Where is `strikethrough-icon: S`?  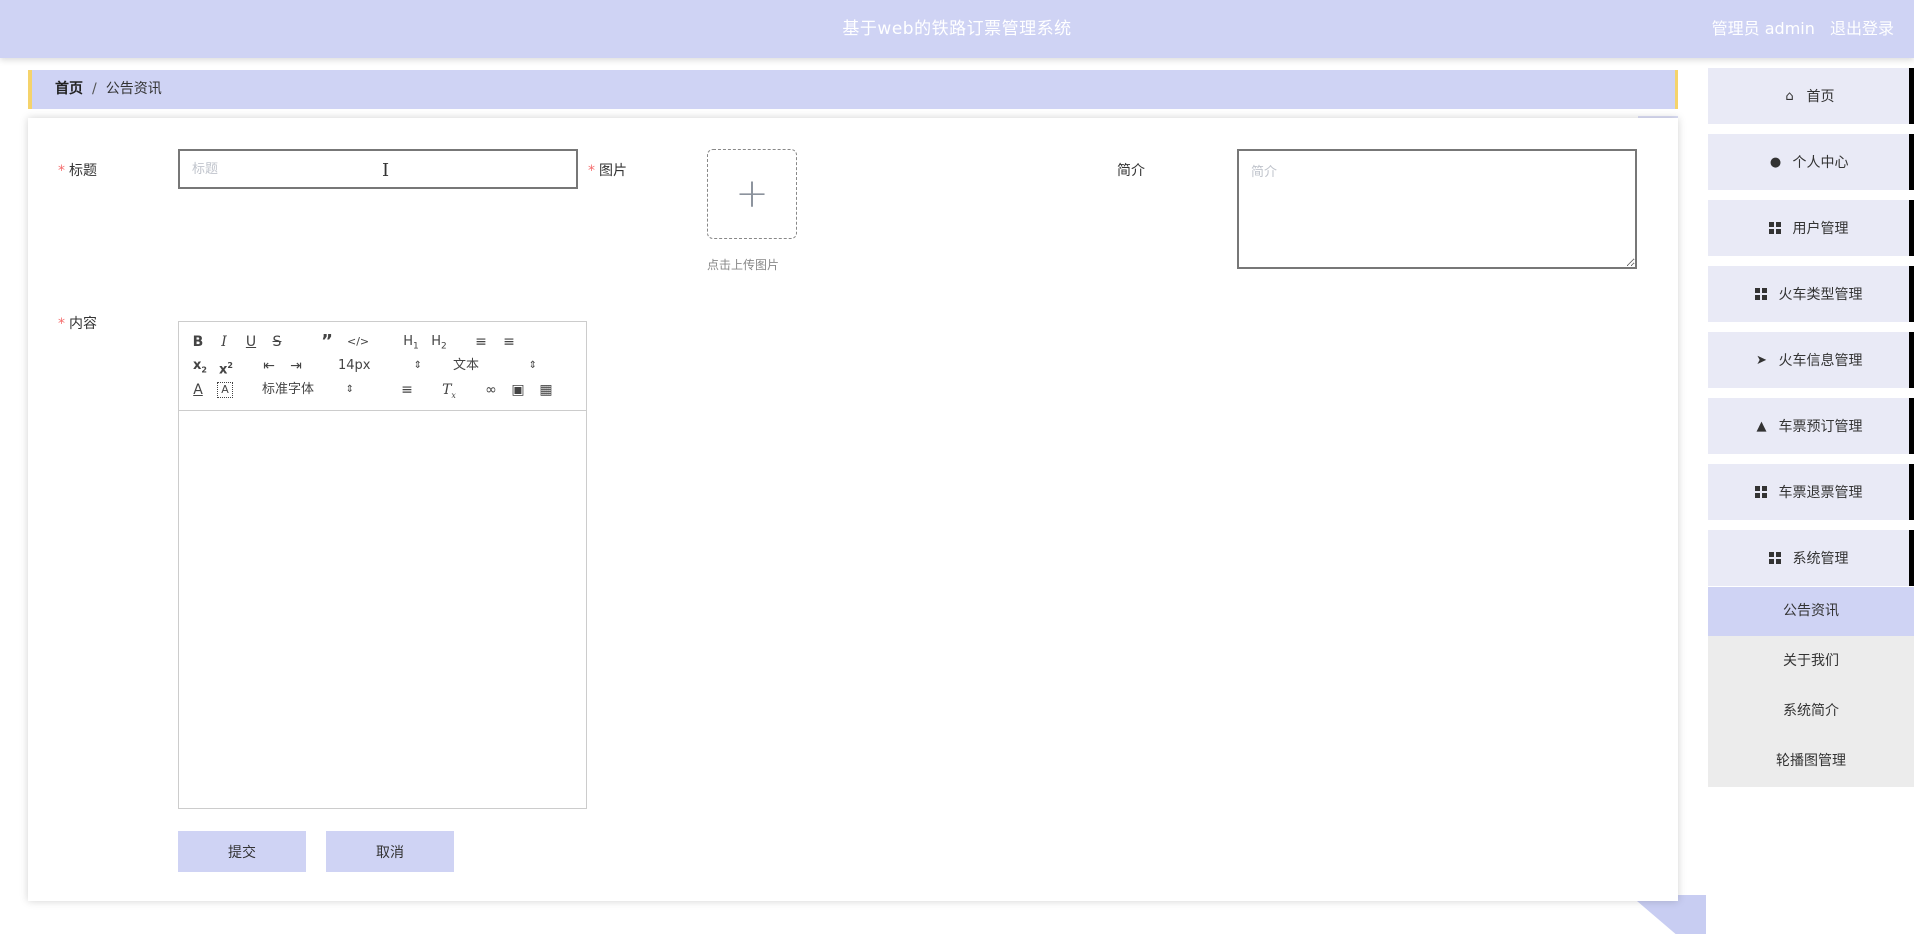
strikethrough-icon: S is located at coordinates (277, 342).